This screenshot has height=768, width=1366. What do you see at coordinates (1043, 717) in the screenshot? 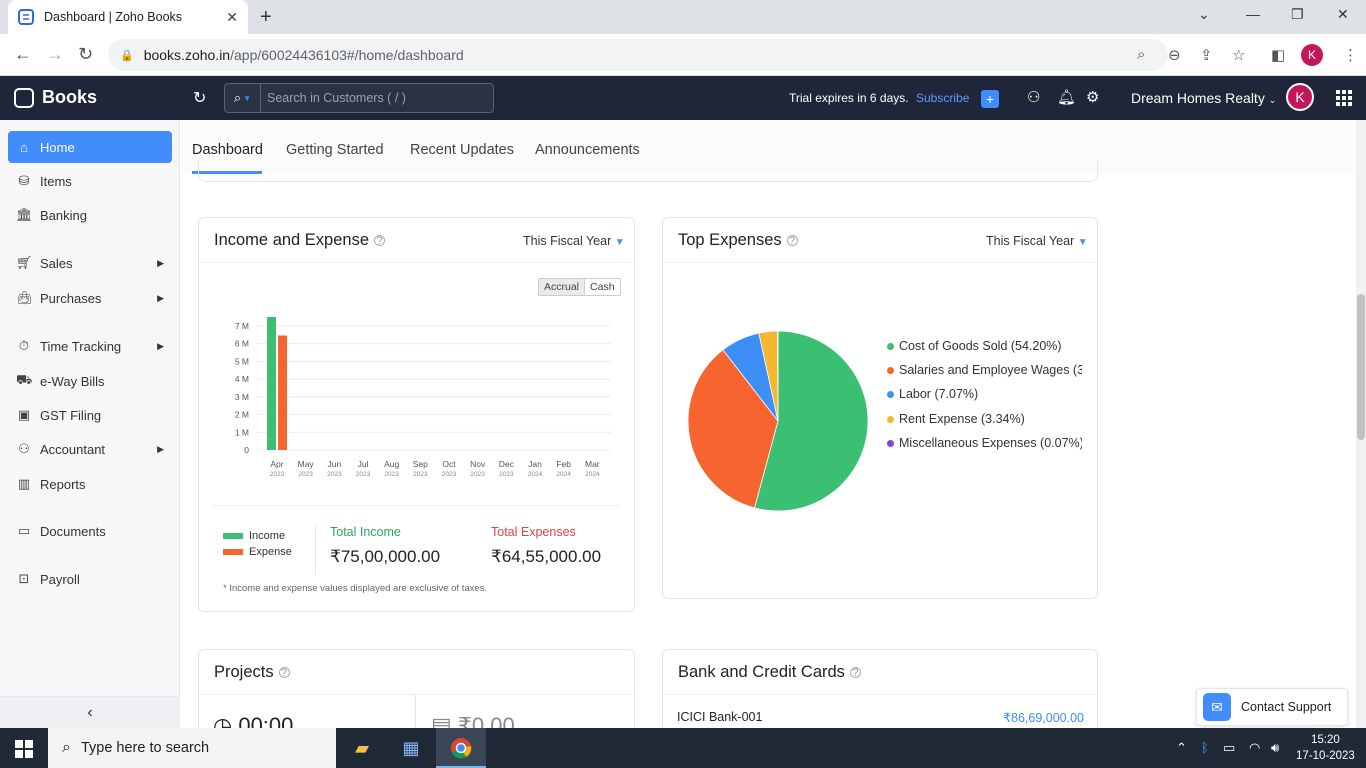
I see `bank-account-balance: ₹86,69,000.00` at bounding box center [1043, 717].